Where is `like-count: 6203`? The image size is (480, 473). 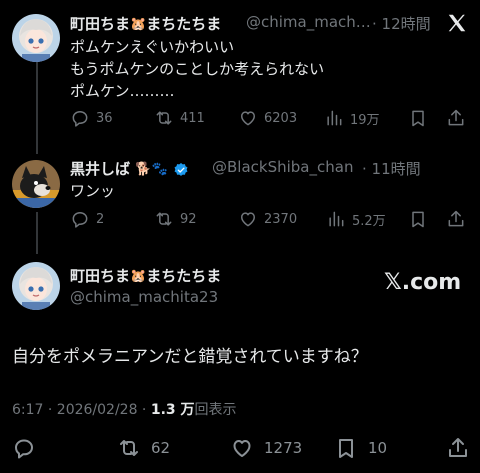 like-count: 6203 is located at coordinates (281, 118).